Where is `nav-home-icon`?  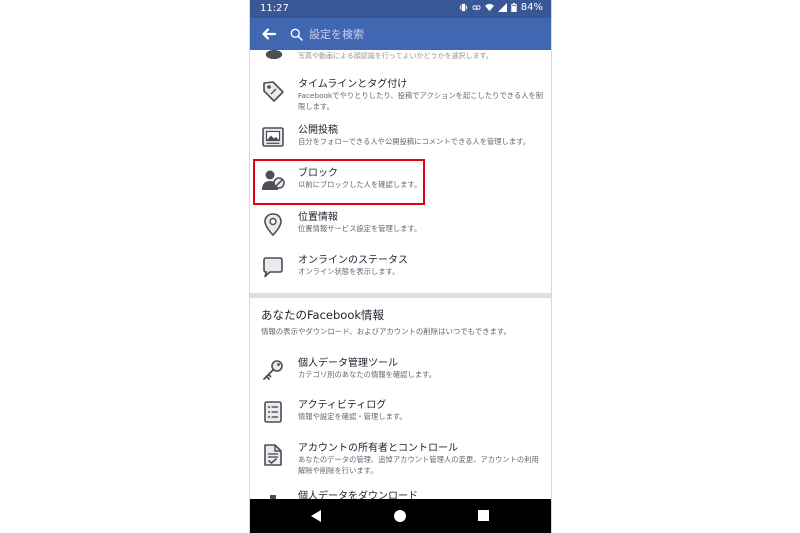 nav-home-icon is located at coordinates (400, 516).